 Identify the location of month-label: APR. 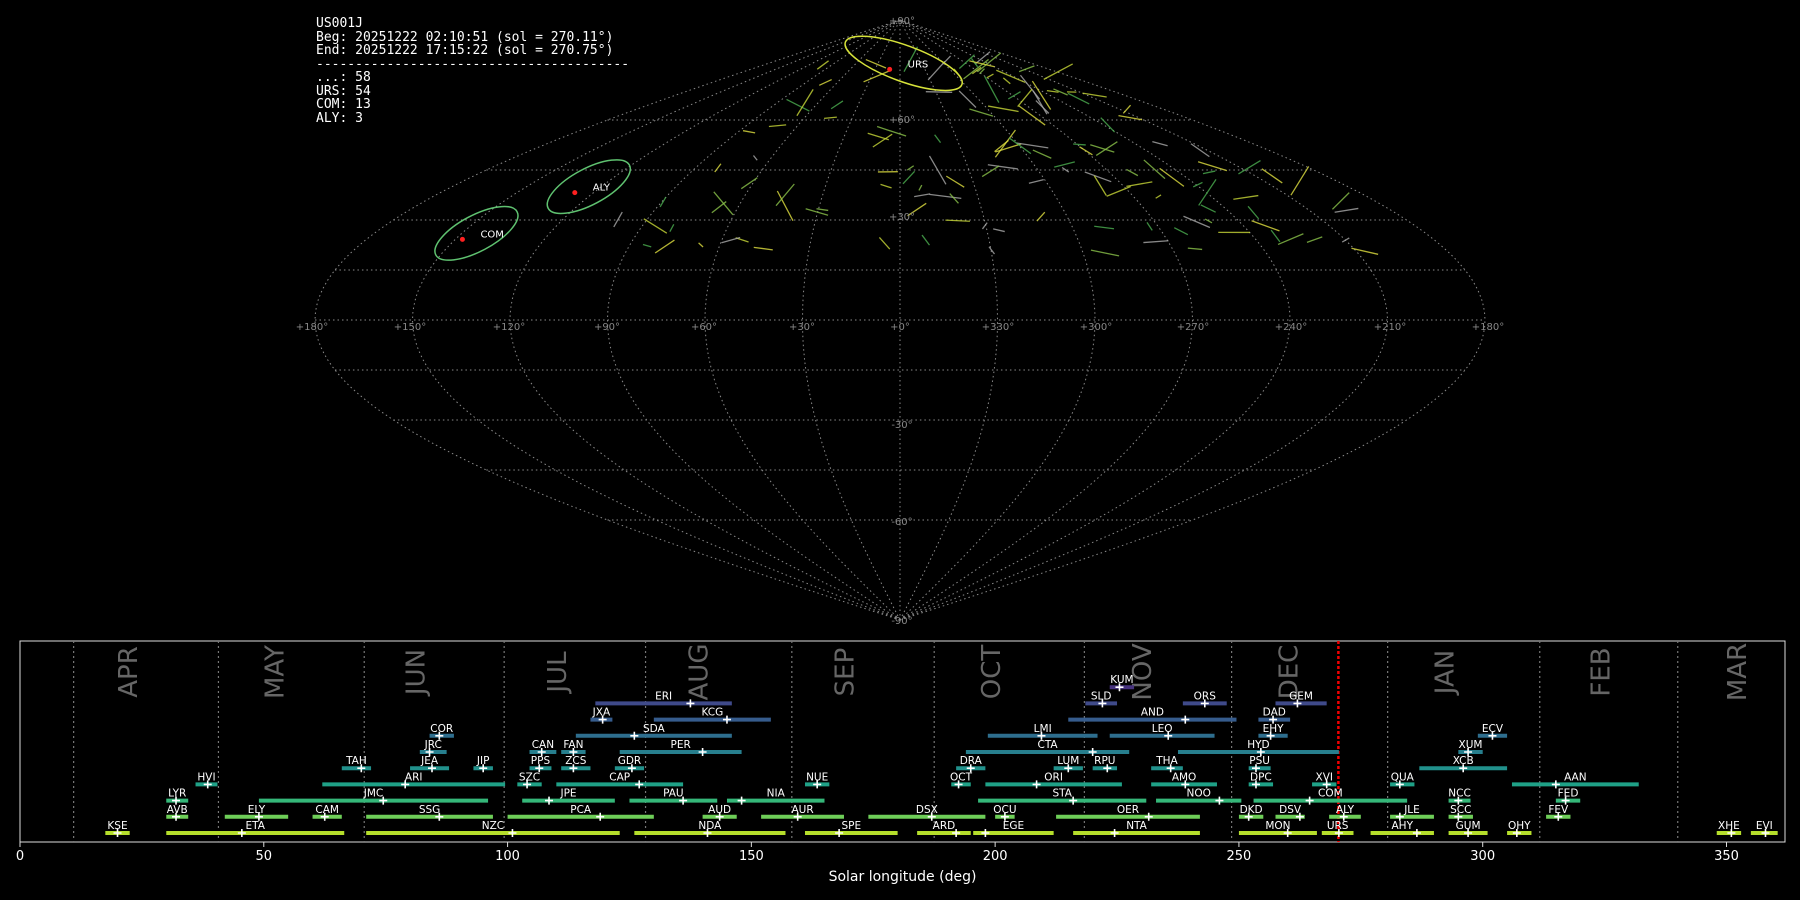
(129, 672).